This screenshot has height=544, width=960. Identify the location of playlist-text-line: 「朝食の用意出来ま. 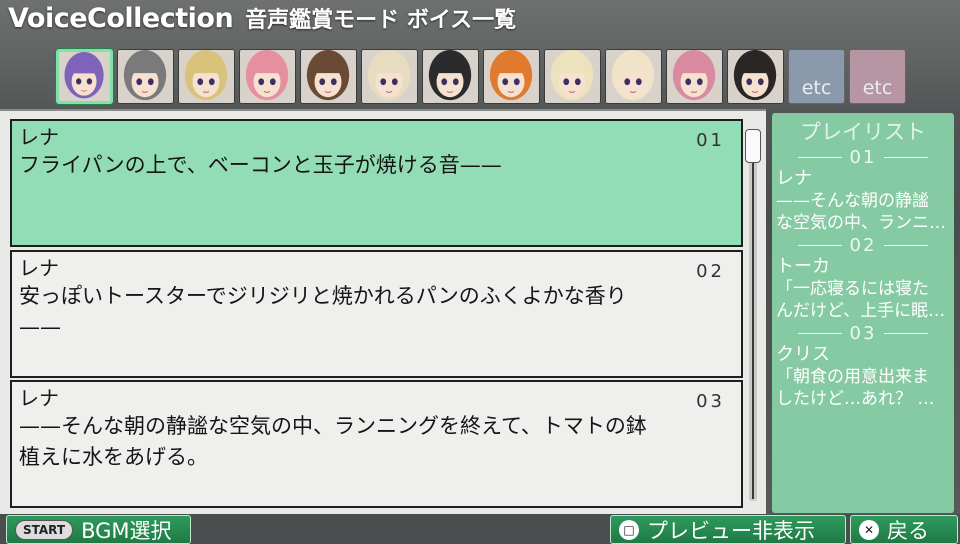
(852, 377).